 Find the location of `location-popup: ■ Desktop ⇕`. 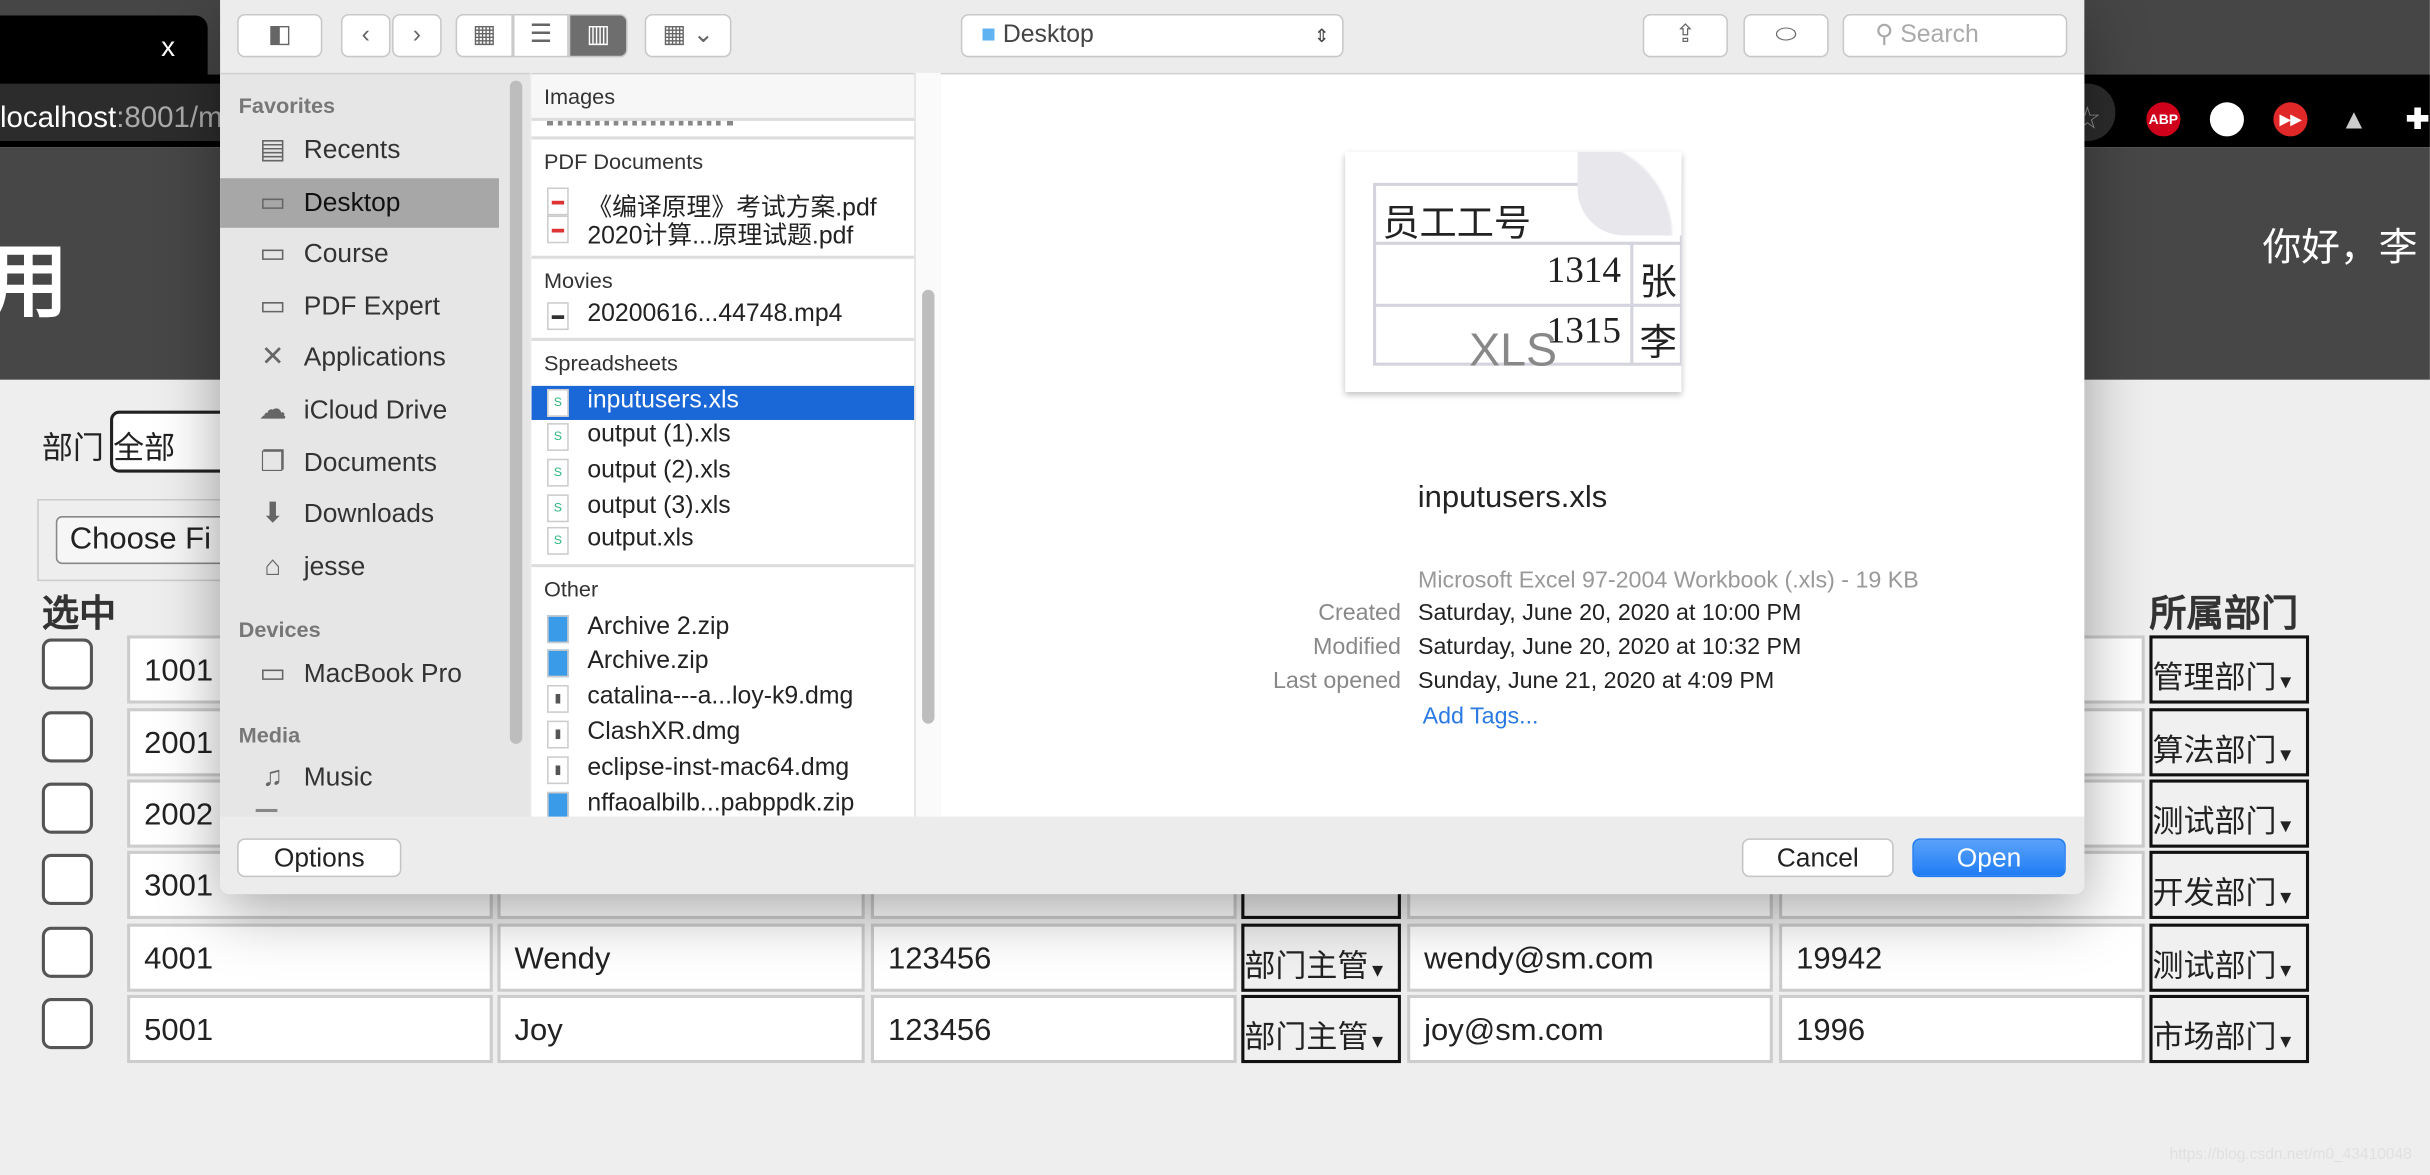

location-popup: ■ Desktop ⇕ is located at coordinates (1152, 35).